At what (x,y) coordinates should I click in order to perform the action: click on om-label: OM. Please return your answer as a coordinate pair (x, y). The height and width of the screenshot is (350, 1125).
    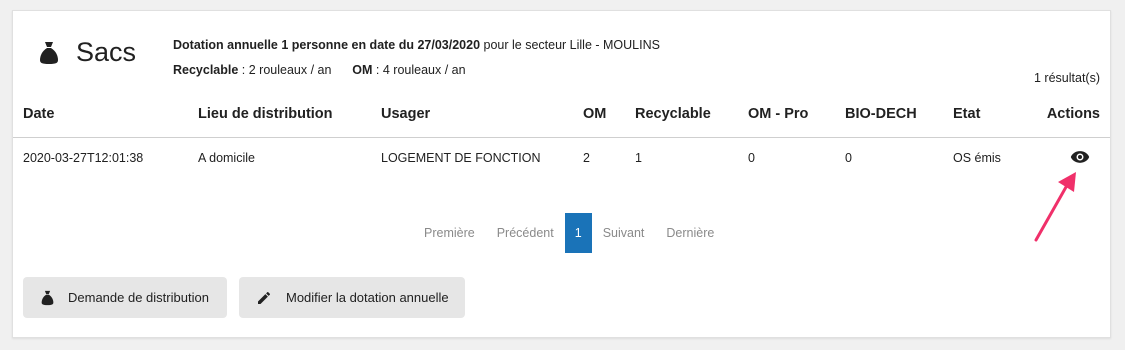
    Looking at the image, I should click on (362, 70).